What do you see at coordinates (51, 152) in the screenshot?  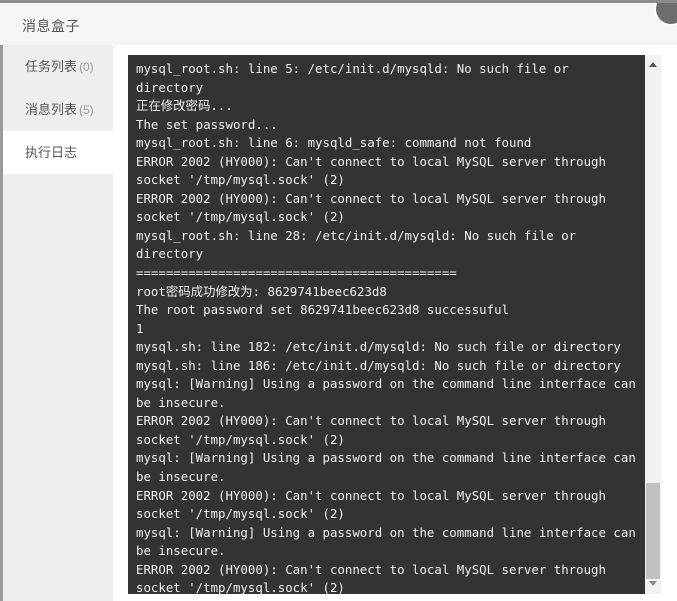 I see `sidebar-item-label: 执行日志` at bounding box center [51, 152].